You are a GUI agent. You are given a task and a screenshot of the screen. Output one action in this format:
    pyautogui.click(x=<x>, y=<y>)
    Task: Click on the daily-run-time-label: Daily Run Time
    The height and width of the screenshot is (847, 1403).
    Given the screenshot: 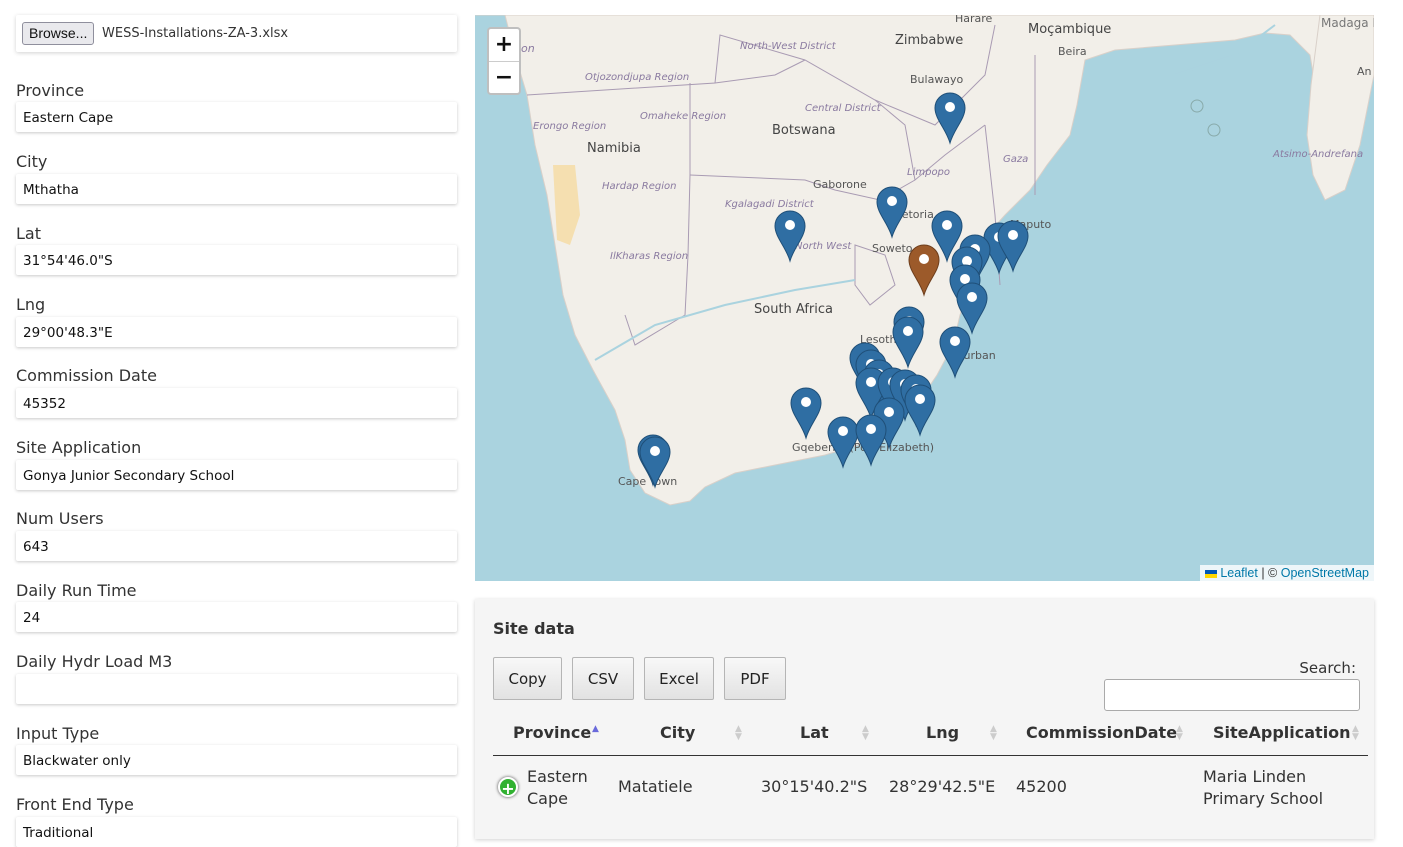 What is the action you would take?
    pyautogui.click(x=76, y=590)
    